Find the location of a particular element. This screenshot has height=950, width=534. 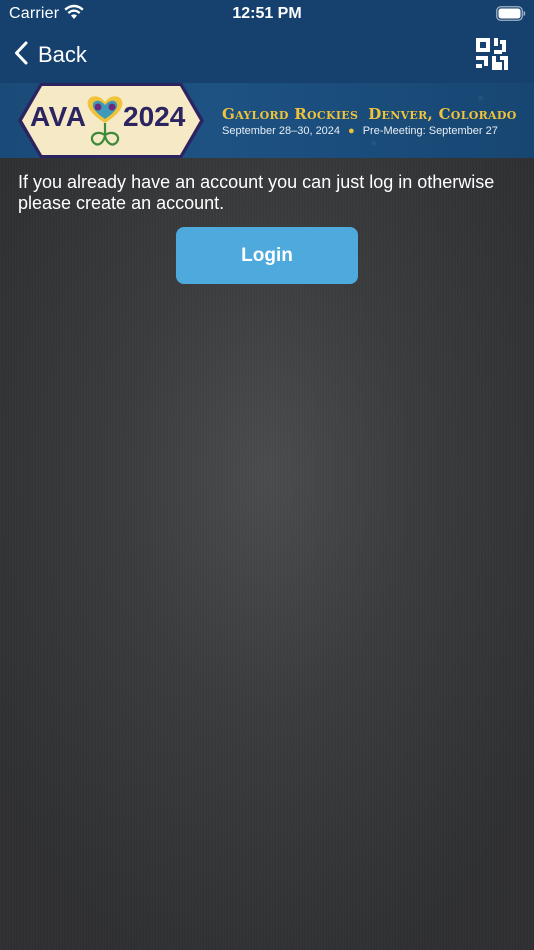

qr-code-button is located at coordinates (492, 54).